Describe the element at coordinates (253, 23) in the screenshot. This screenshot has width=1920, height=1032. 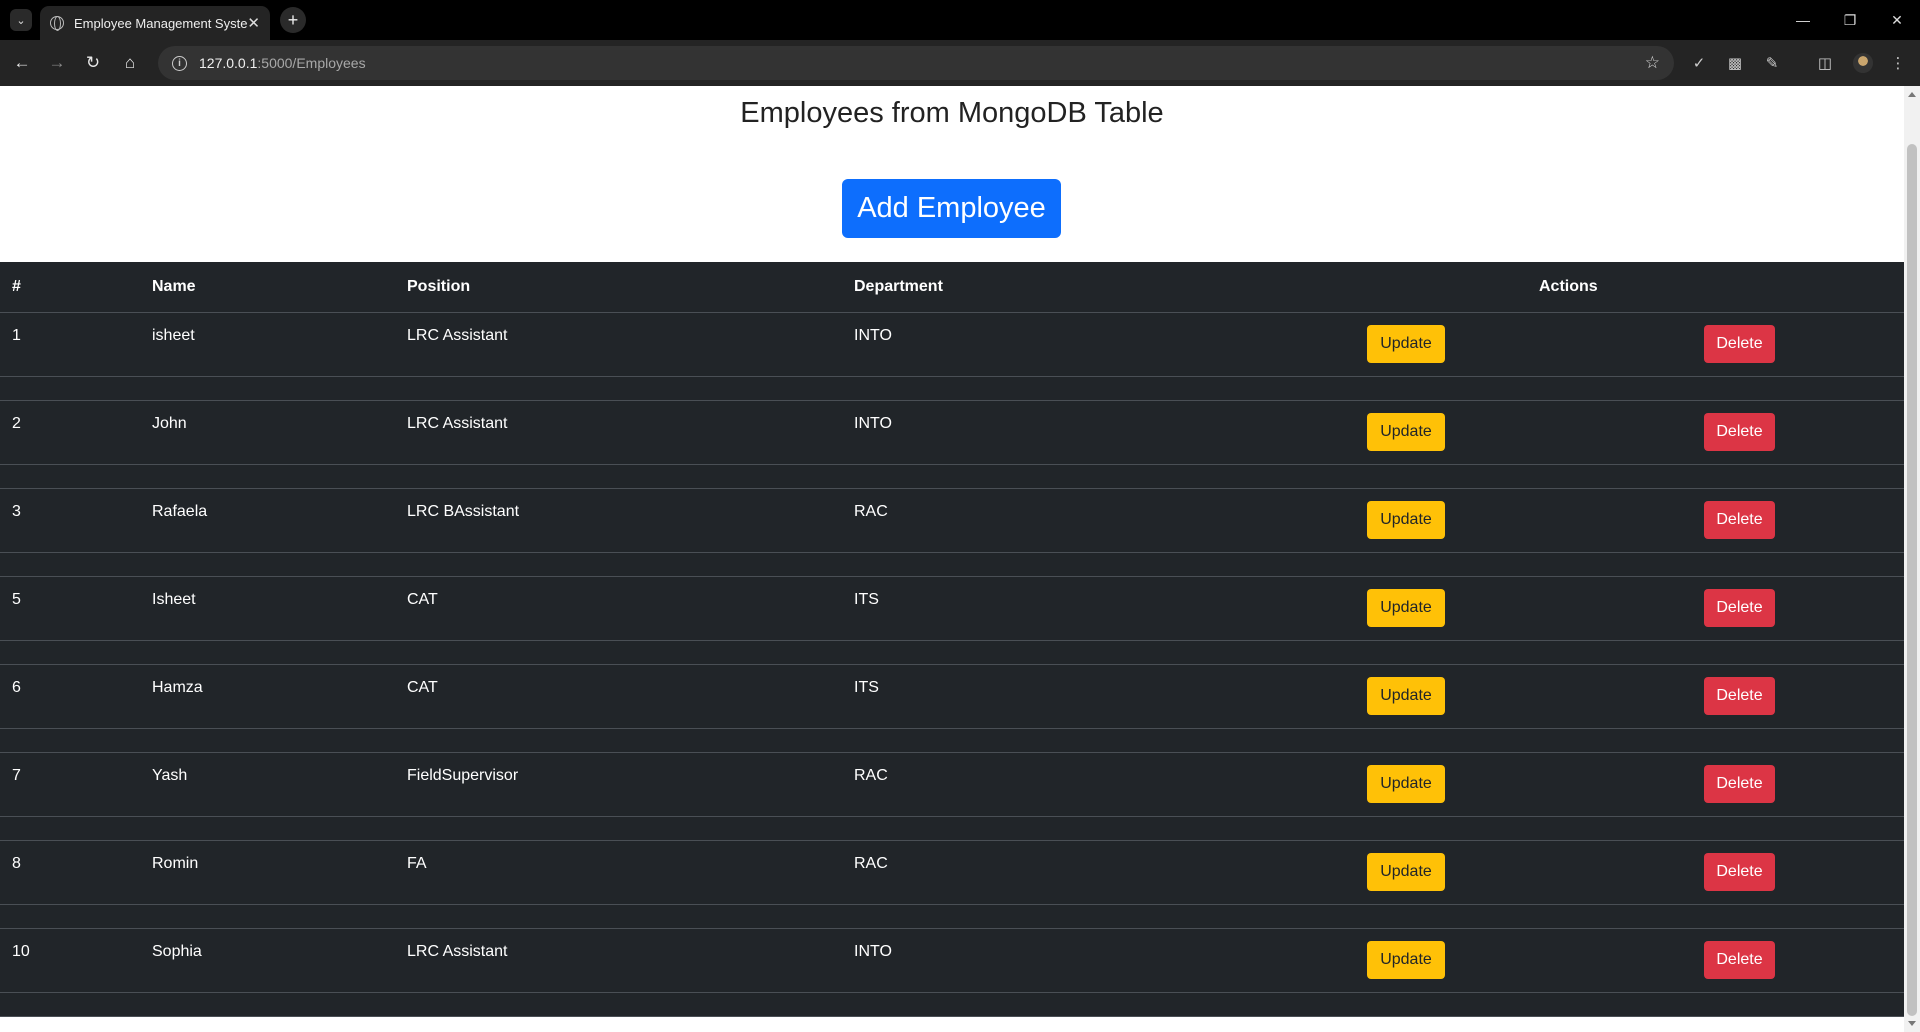
I see `tab-close-icon: ✕` at that location.